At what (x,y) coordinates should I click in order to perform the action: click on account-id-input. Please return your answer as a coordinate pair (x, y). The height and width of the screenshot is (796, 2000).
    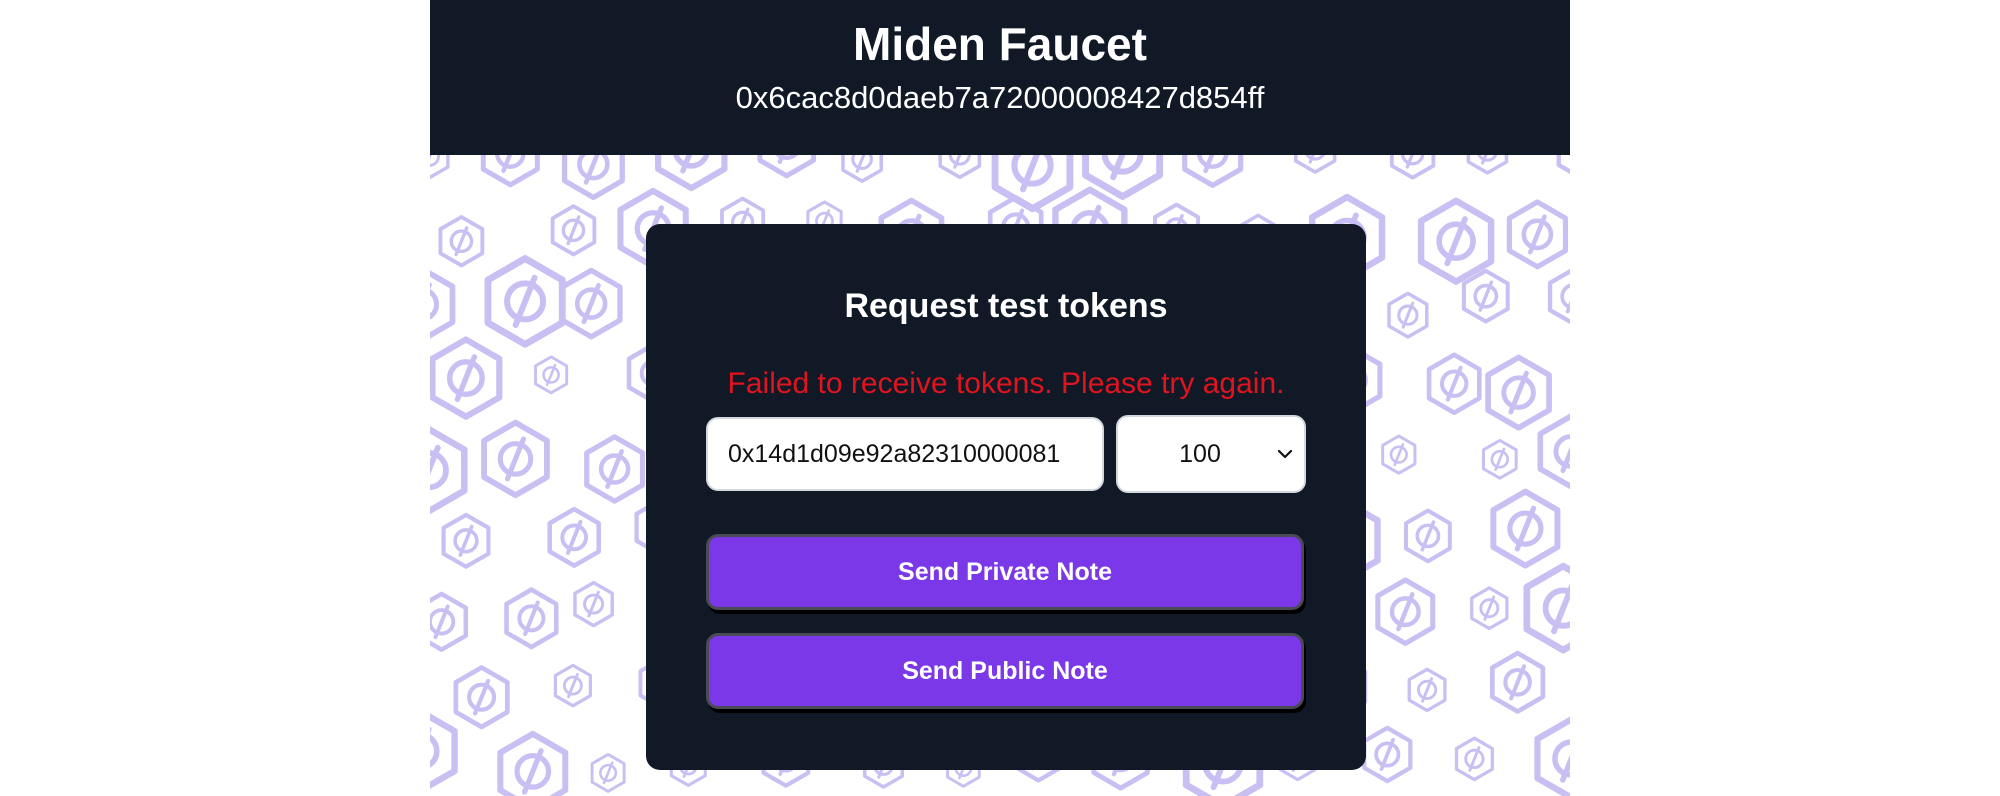
    Looking at the image, I should click on (905, 454).